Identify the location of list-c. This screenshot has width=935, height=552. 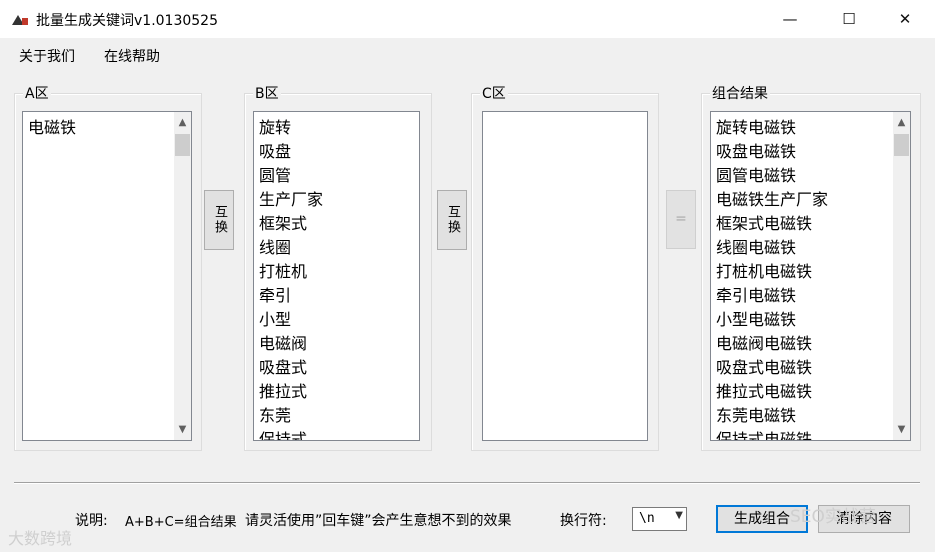
(565, 276).